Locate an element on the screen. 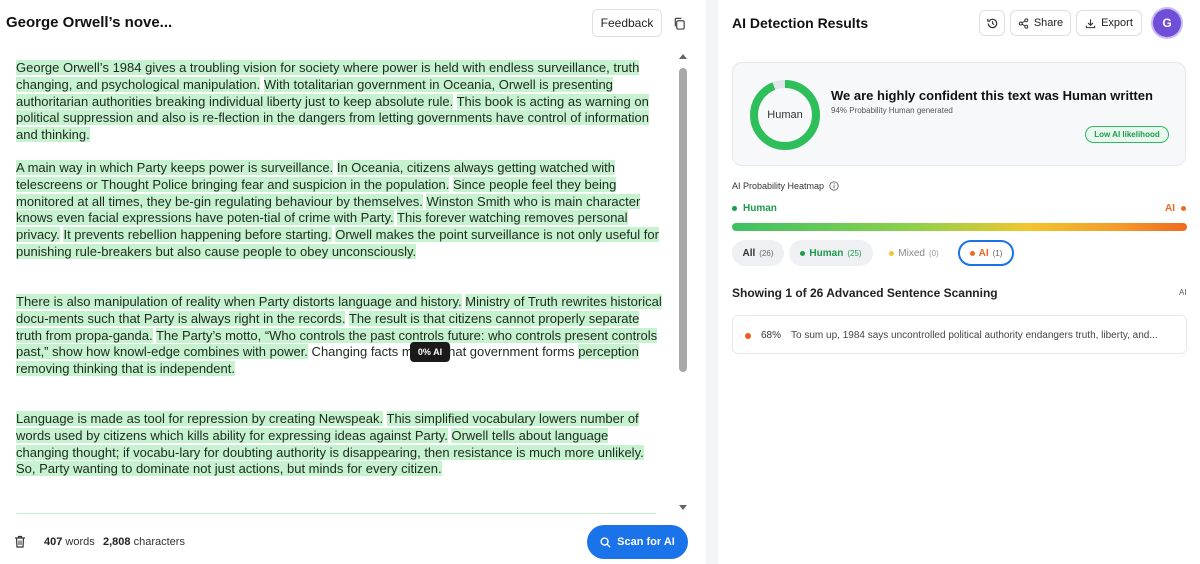 This screenshot has height=564, width=1200. probability-text: 94% Probability Human generated is located at coordinates (892, 110).